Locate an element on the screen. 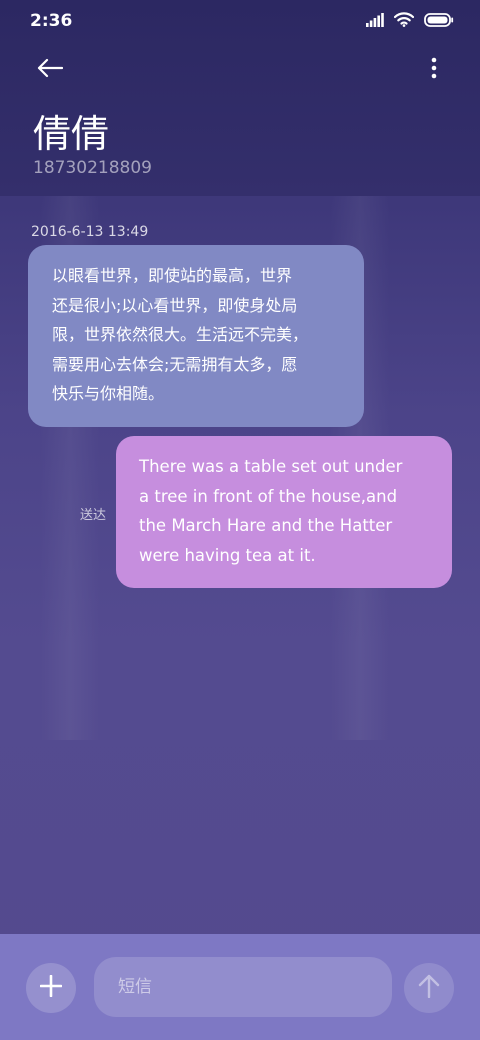  more-vertical-icon is located at coordinates (434, 70).